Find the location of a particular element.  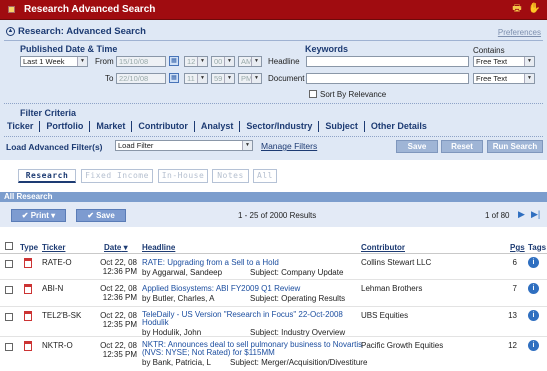

tab-all: All is located at coordinates (265, 176).